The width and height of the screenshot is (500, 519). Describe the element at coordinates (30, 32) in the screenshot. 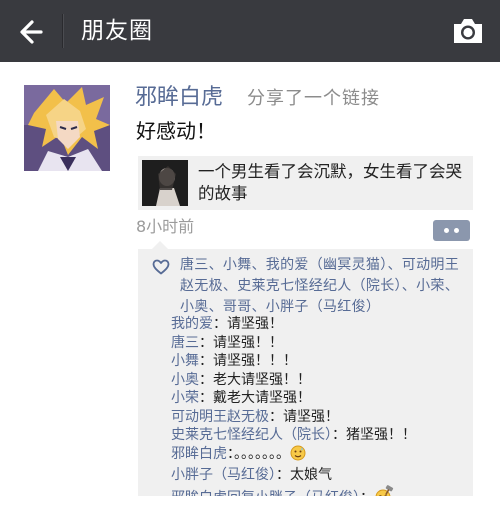

I see `back-arrow-icon` at that location.